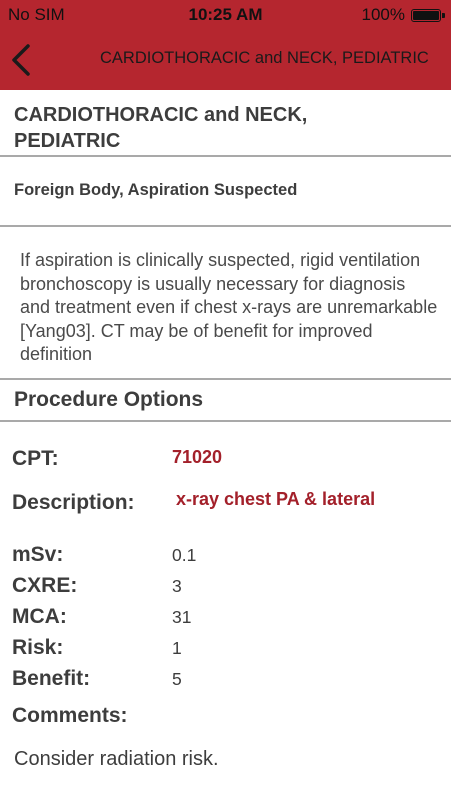  Describe the element at coordinates (38, 554) in the screenshot. I see `msv-label: mSv:` at that location.